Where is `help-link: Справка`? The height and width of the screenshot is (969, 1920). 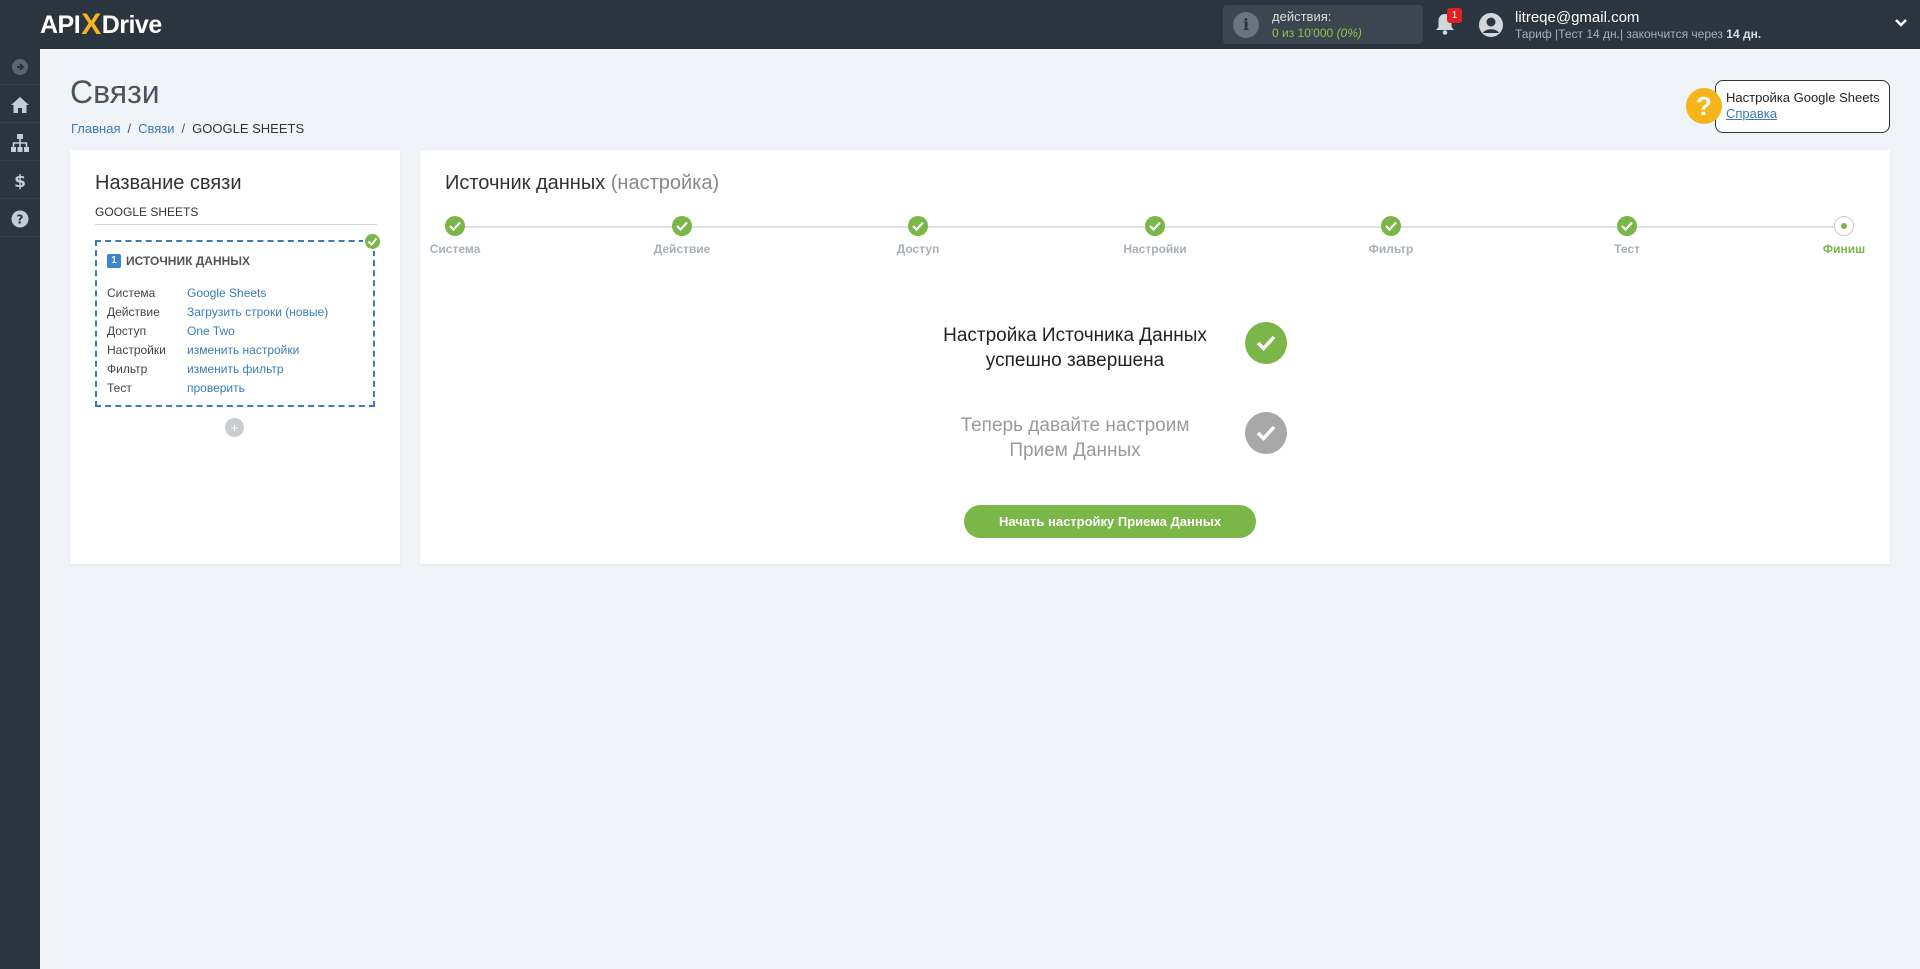
help-link: Справка is located at coordinates (1802, 113).